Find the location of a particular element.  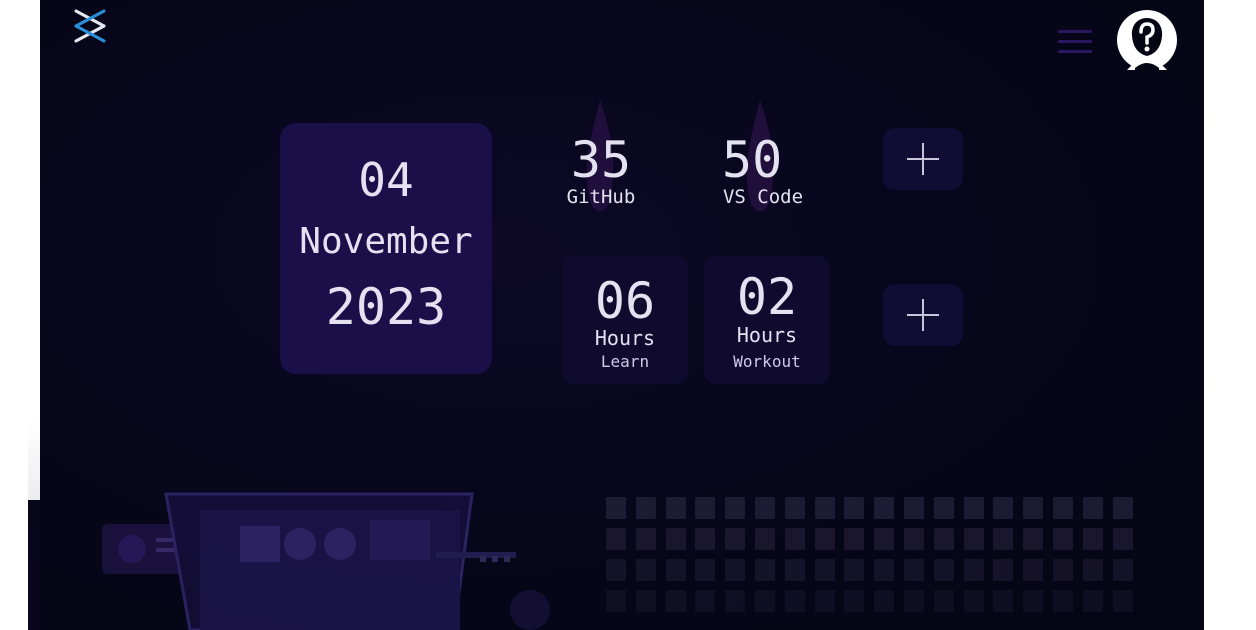

date-card: 04 November 2023 is located at coordinates (386, 248).